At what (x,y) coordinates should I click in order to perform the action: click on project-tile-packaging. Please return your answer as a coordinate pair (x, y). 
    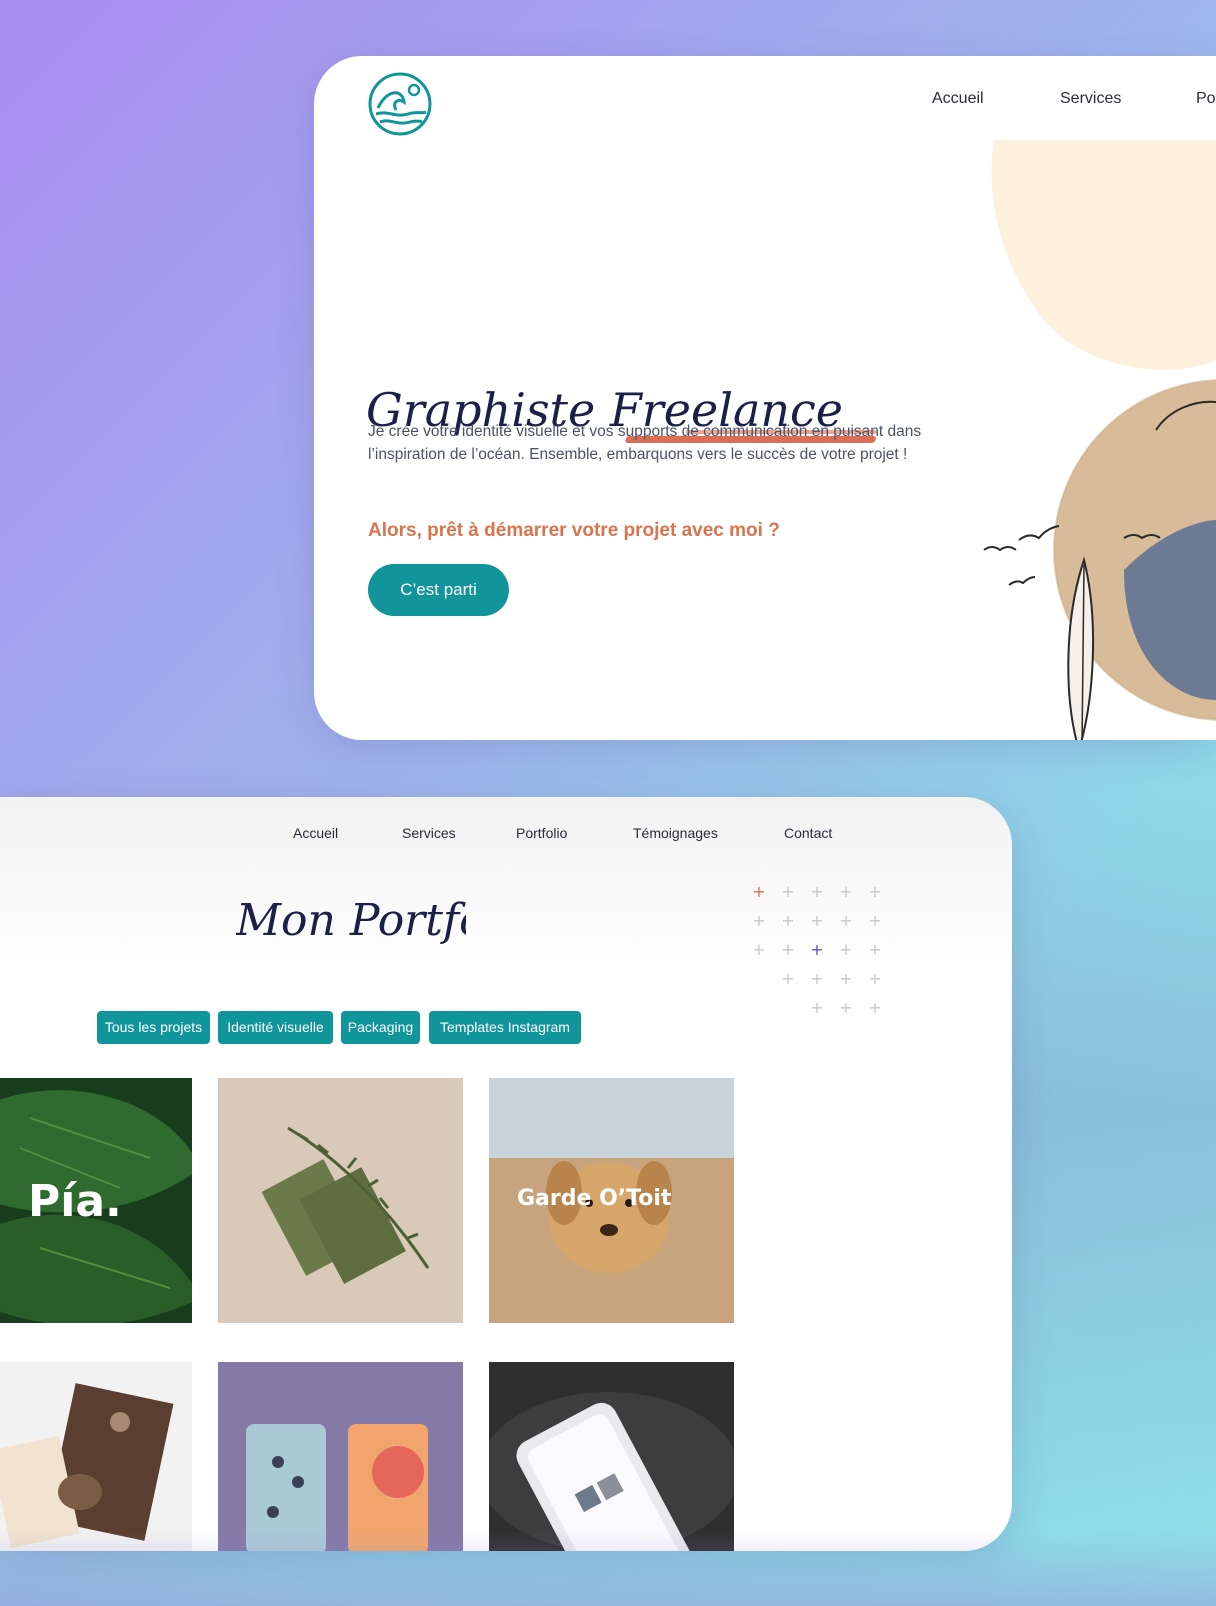
    Looking at the image, I should click on (340, 1456).